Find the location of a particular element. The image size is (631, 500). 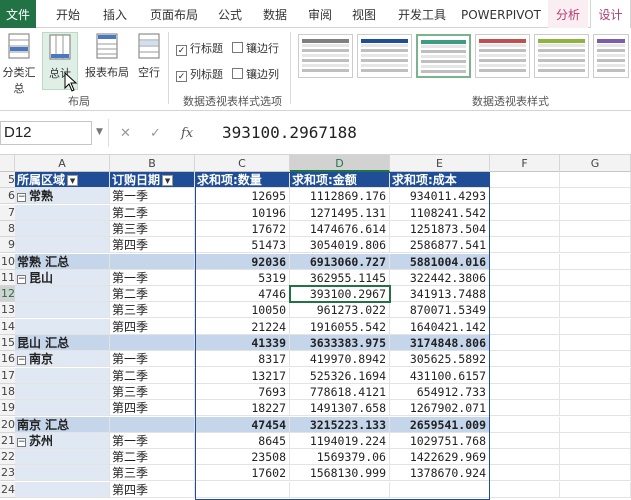

qty-cell: 12695 is located at coordinates (242, 196).